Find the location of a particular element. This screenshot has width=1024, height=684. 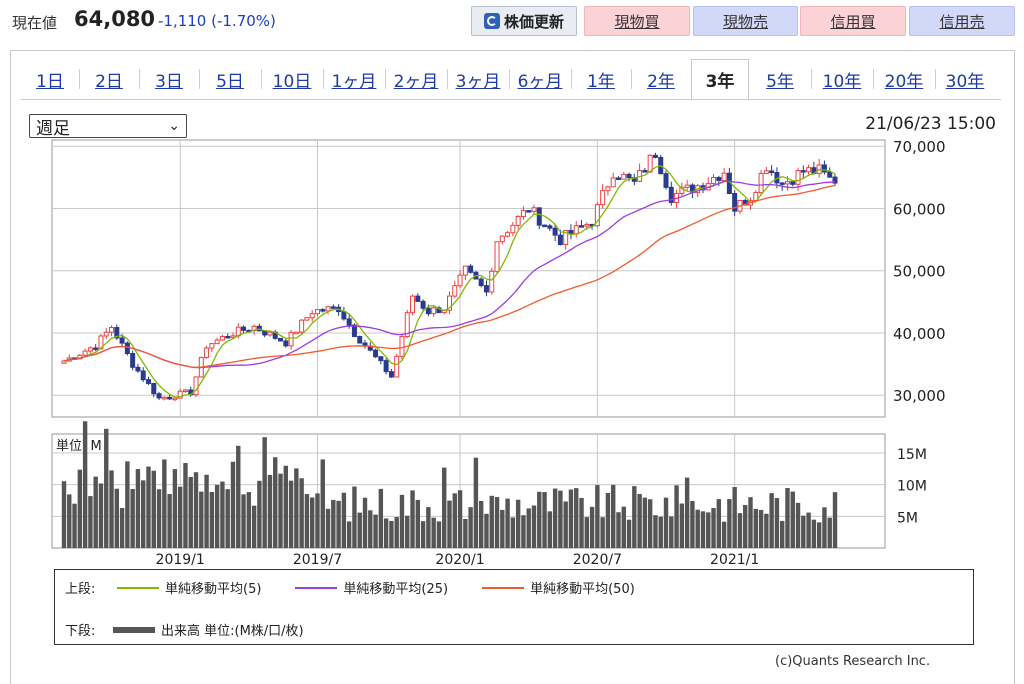

date-tick-label: 2020/1 is located at coordinates (459, 559).